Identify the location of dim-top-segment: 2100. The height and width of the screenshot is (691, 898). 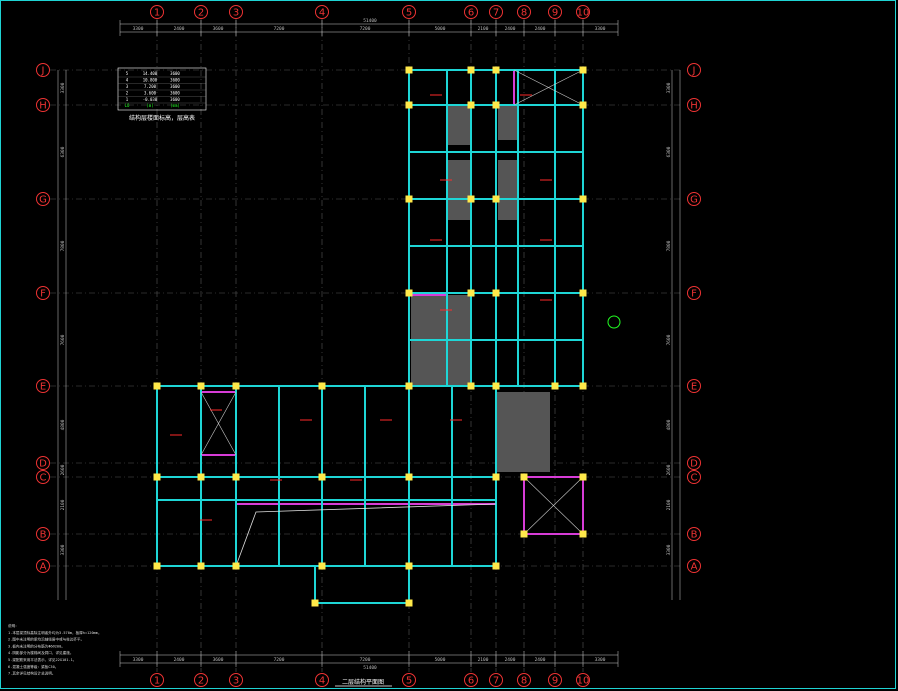
(483, 29).